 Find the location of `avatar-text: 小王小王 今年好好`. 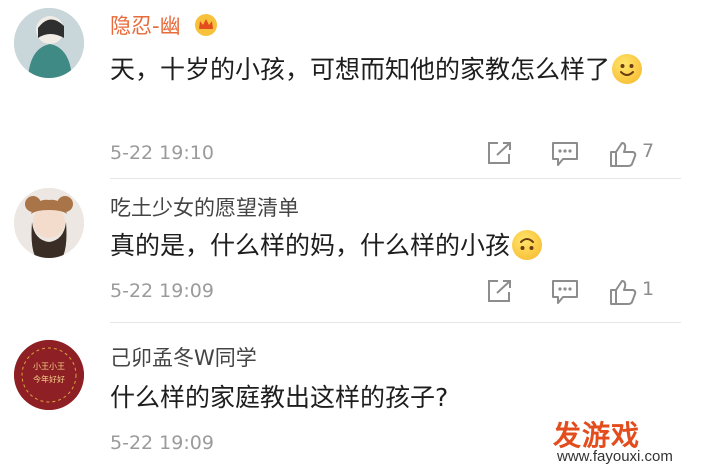

avatar-text: 小王小王 今年好好 is located at coordinates (49, 373).